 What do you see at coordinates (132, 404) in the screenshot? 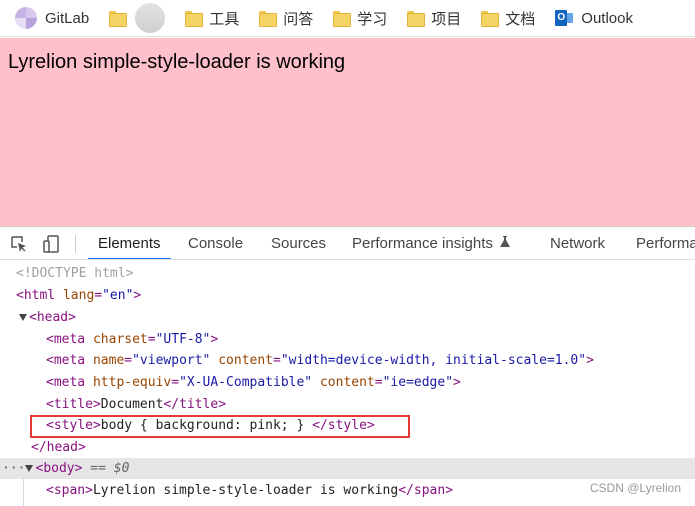
I see `node-text: Document` at bounding box center [132, 404].